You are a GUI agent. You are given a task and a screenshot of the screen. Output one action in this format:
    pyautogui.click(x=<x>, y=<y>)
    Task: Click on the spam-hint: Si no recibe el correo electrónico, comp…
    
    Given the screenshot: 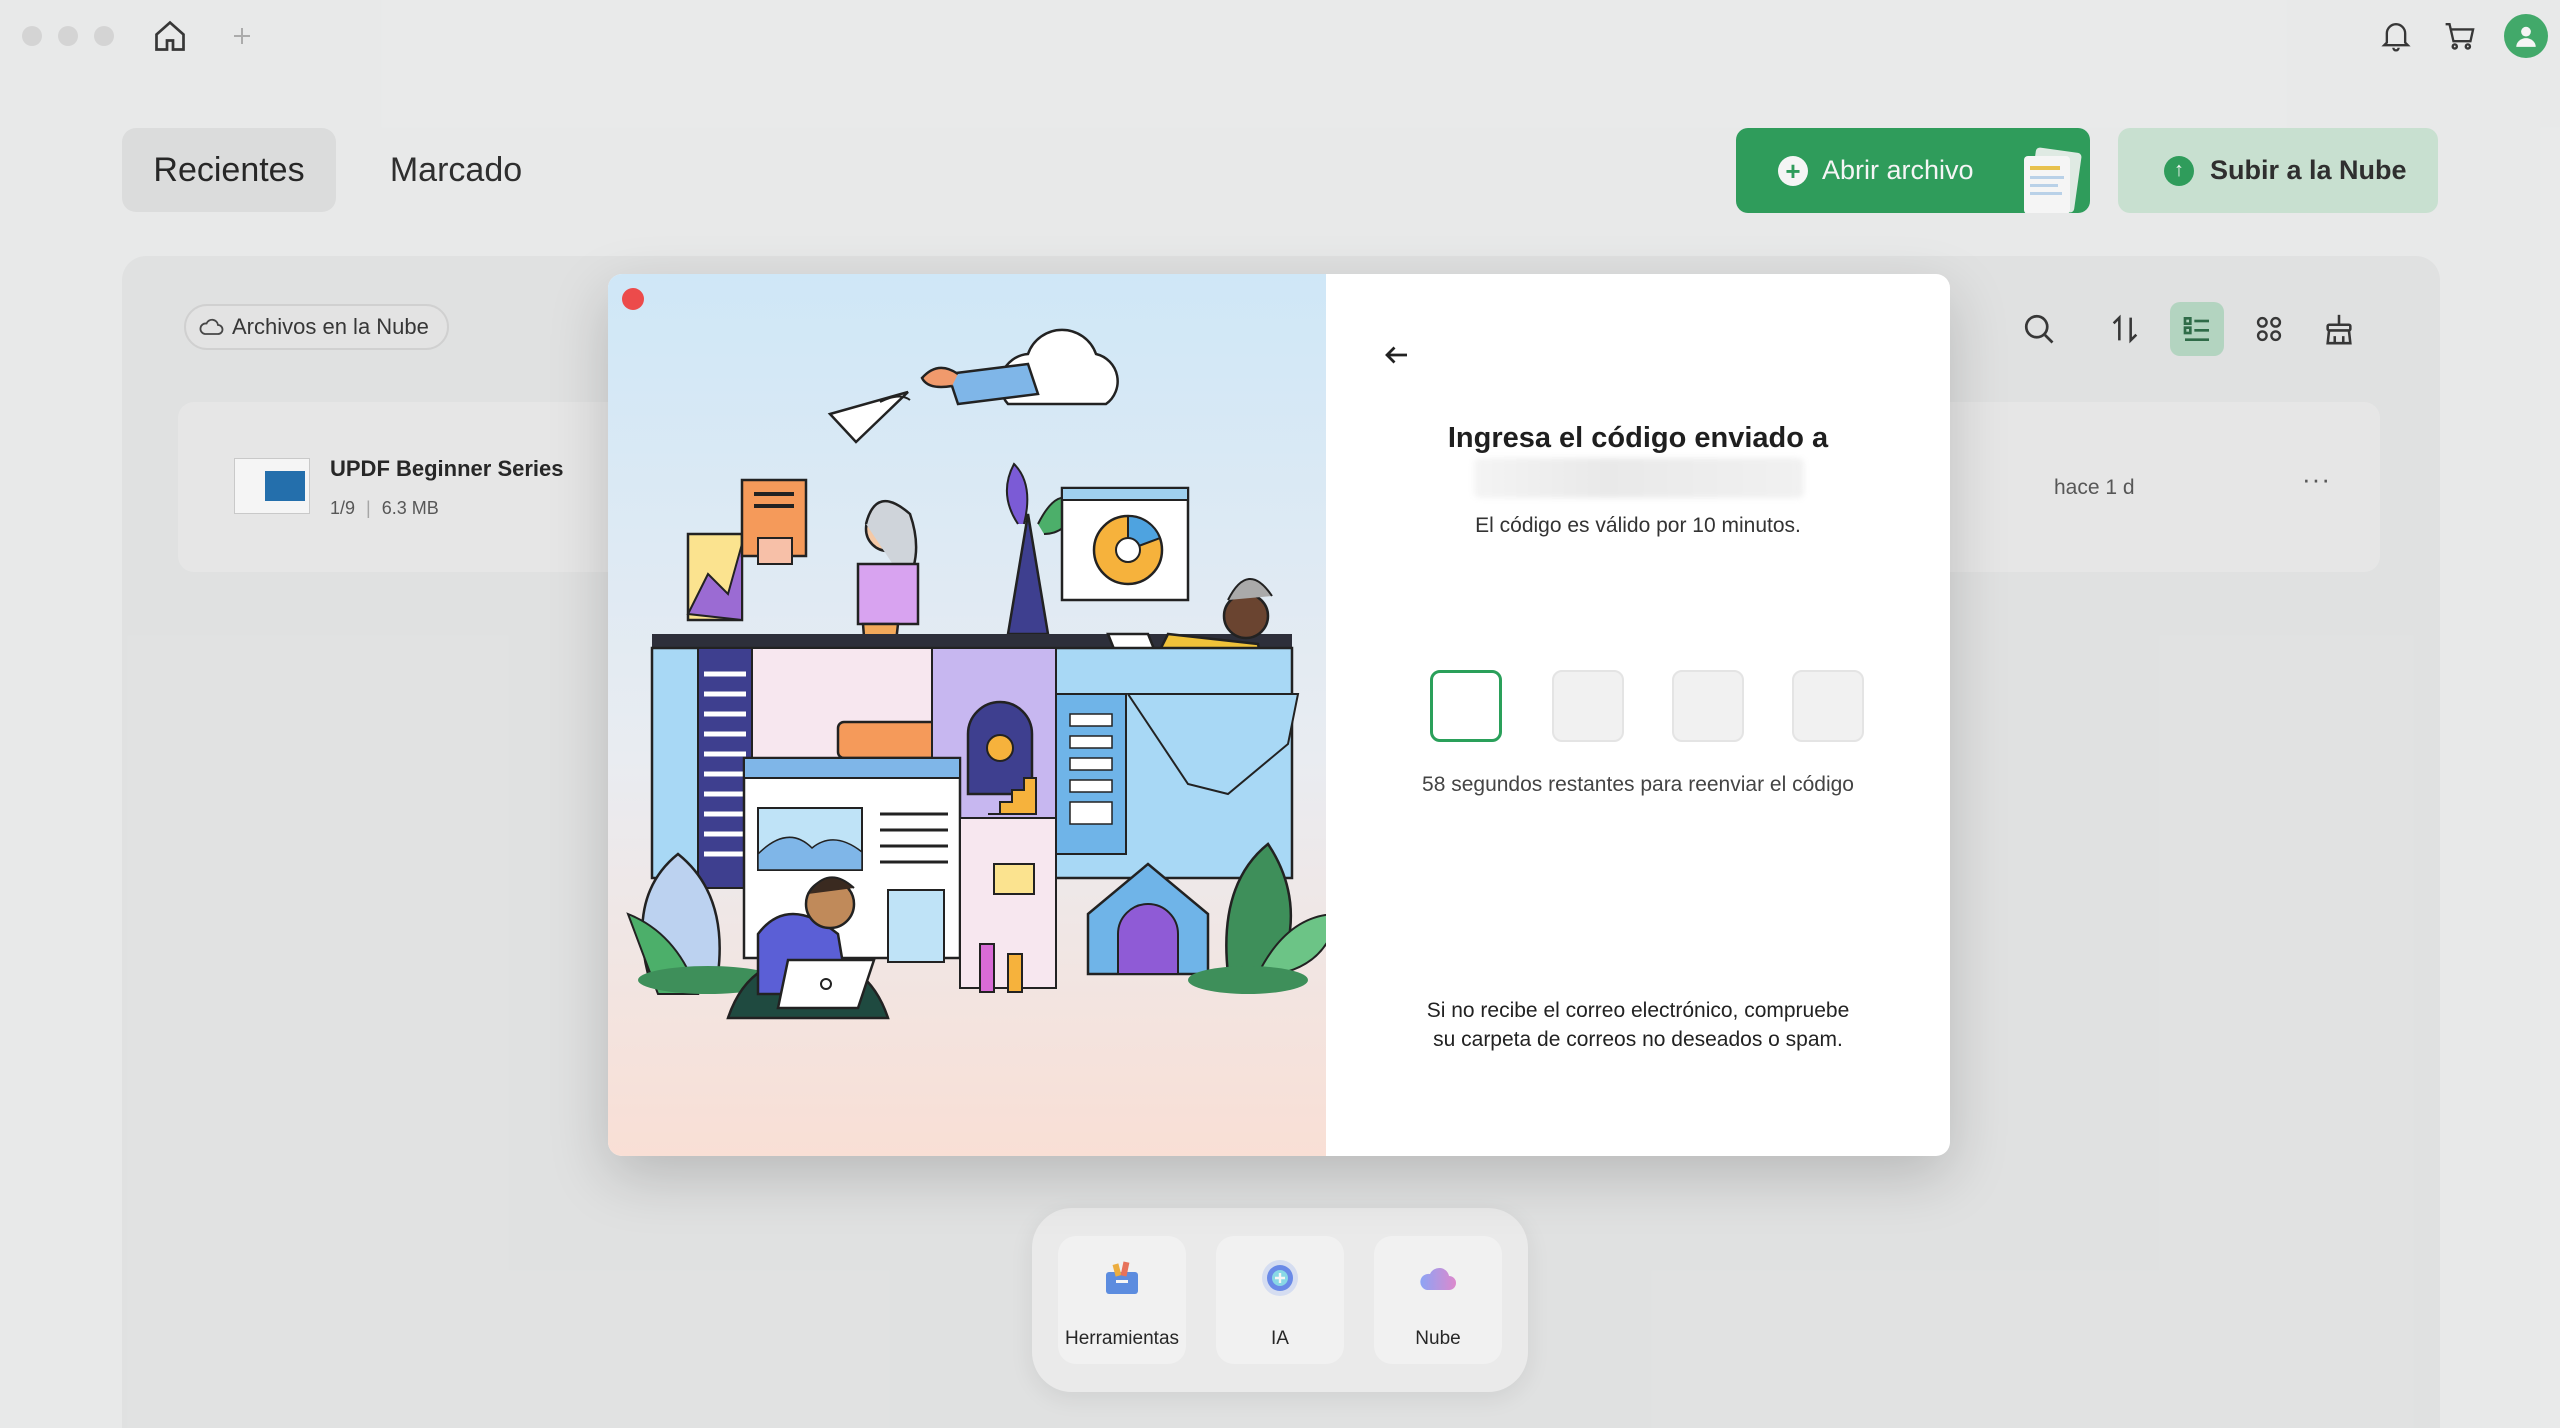 What is the action you would take?
    pyautogui.click(x=1638, y=1025)
    